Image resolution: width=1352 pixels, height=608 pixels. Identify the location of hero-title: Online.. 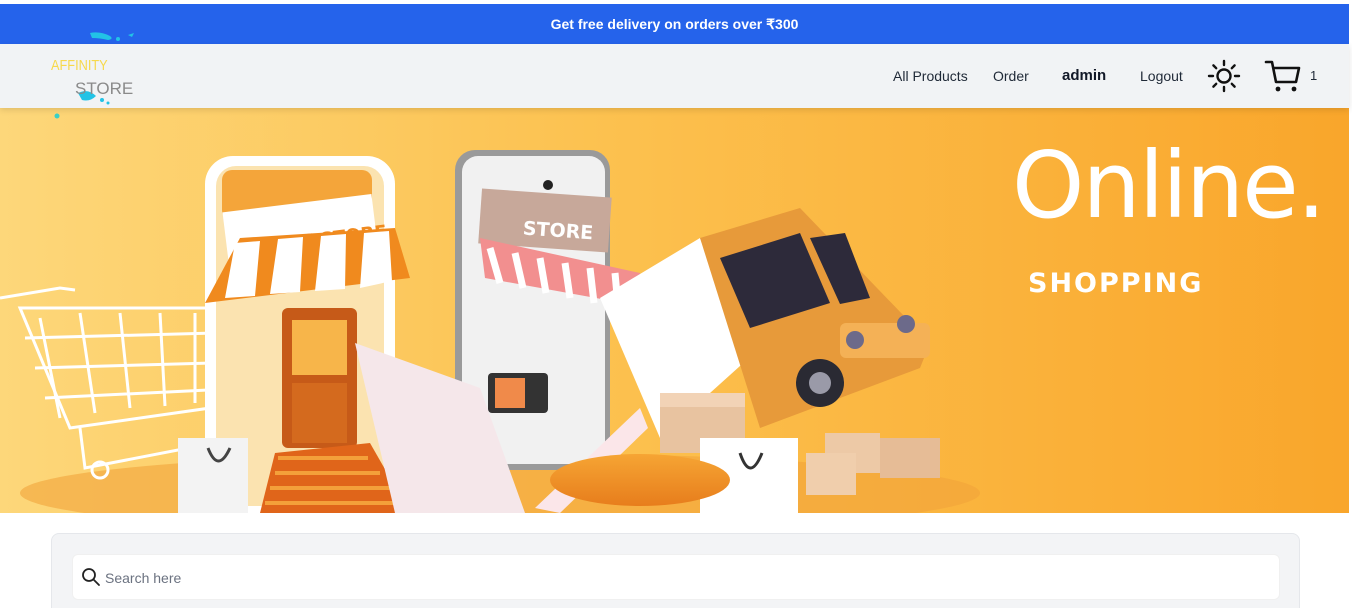
(1169, 185).